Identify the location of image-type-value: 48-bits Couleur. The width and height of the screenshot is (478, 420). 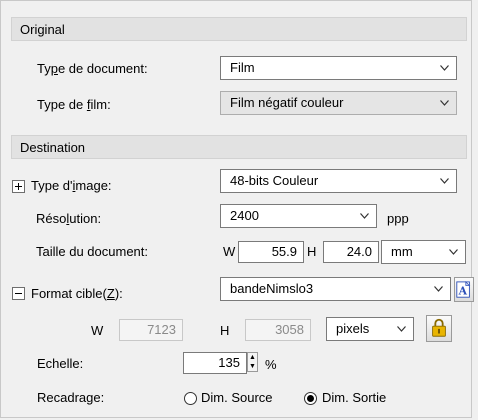
(274, 180).